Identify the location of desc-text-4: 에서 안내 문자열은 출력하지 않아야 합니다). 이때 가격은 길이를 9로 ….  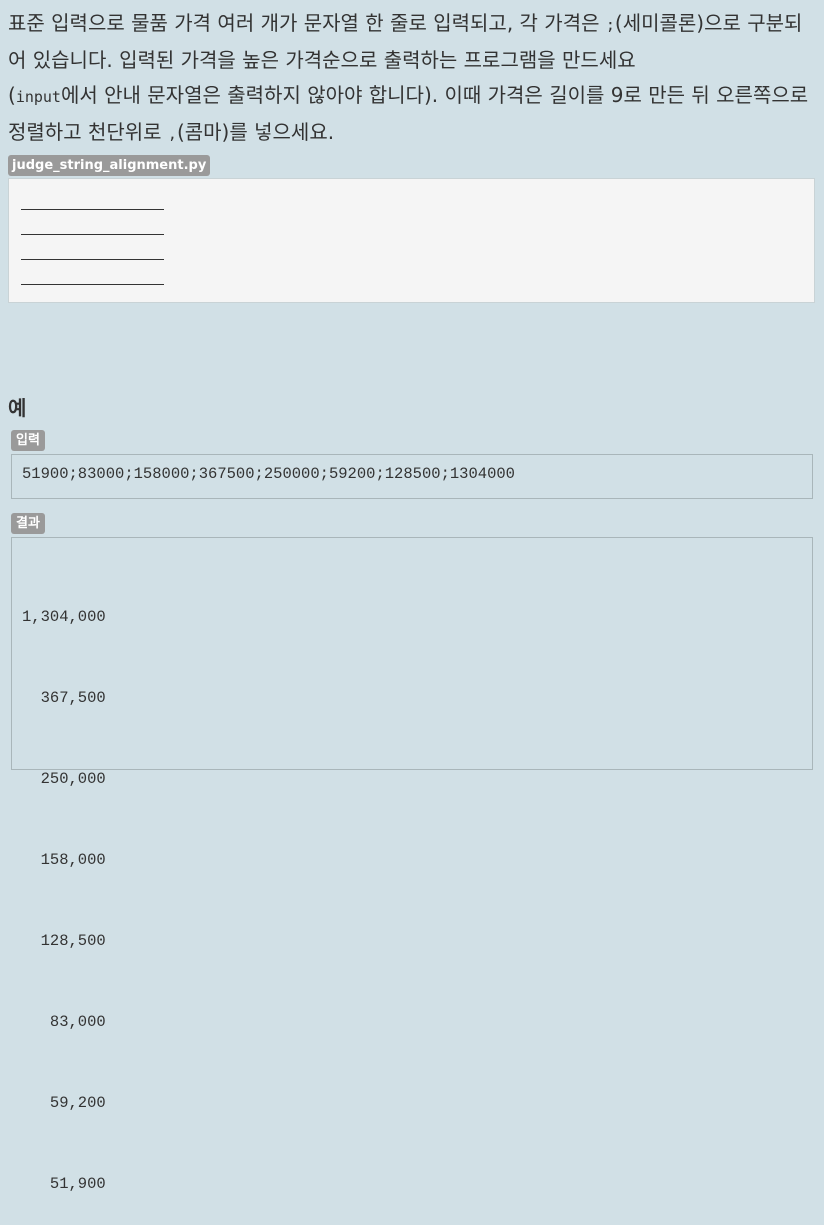
(408, 113).